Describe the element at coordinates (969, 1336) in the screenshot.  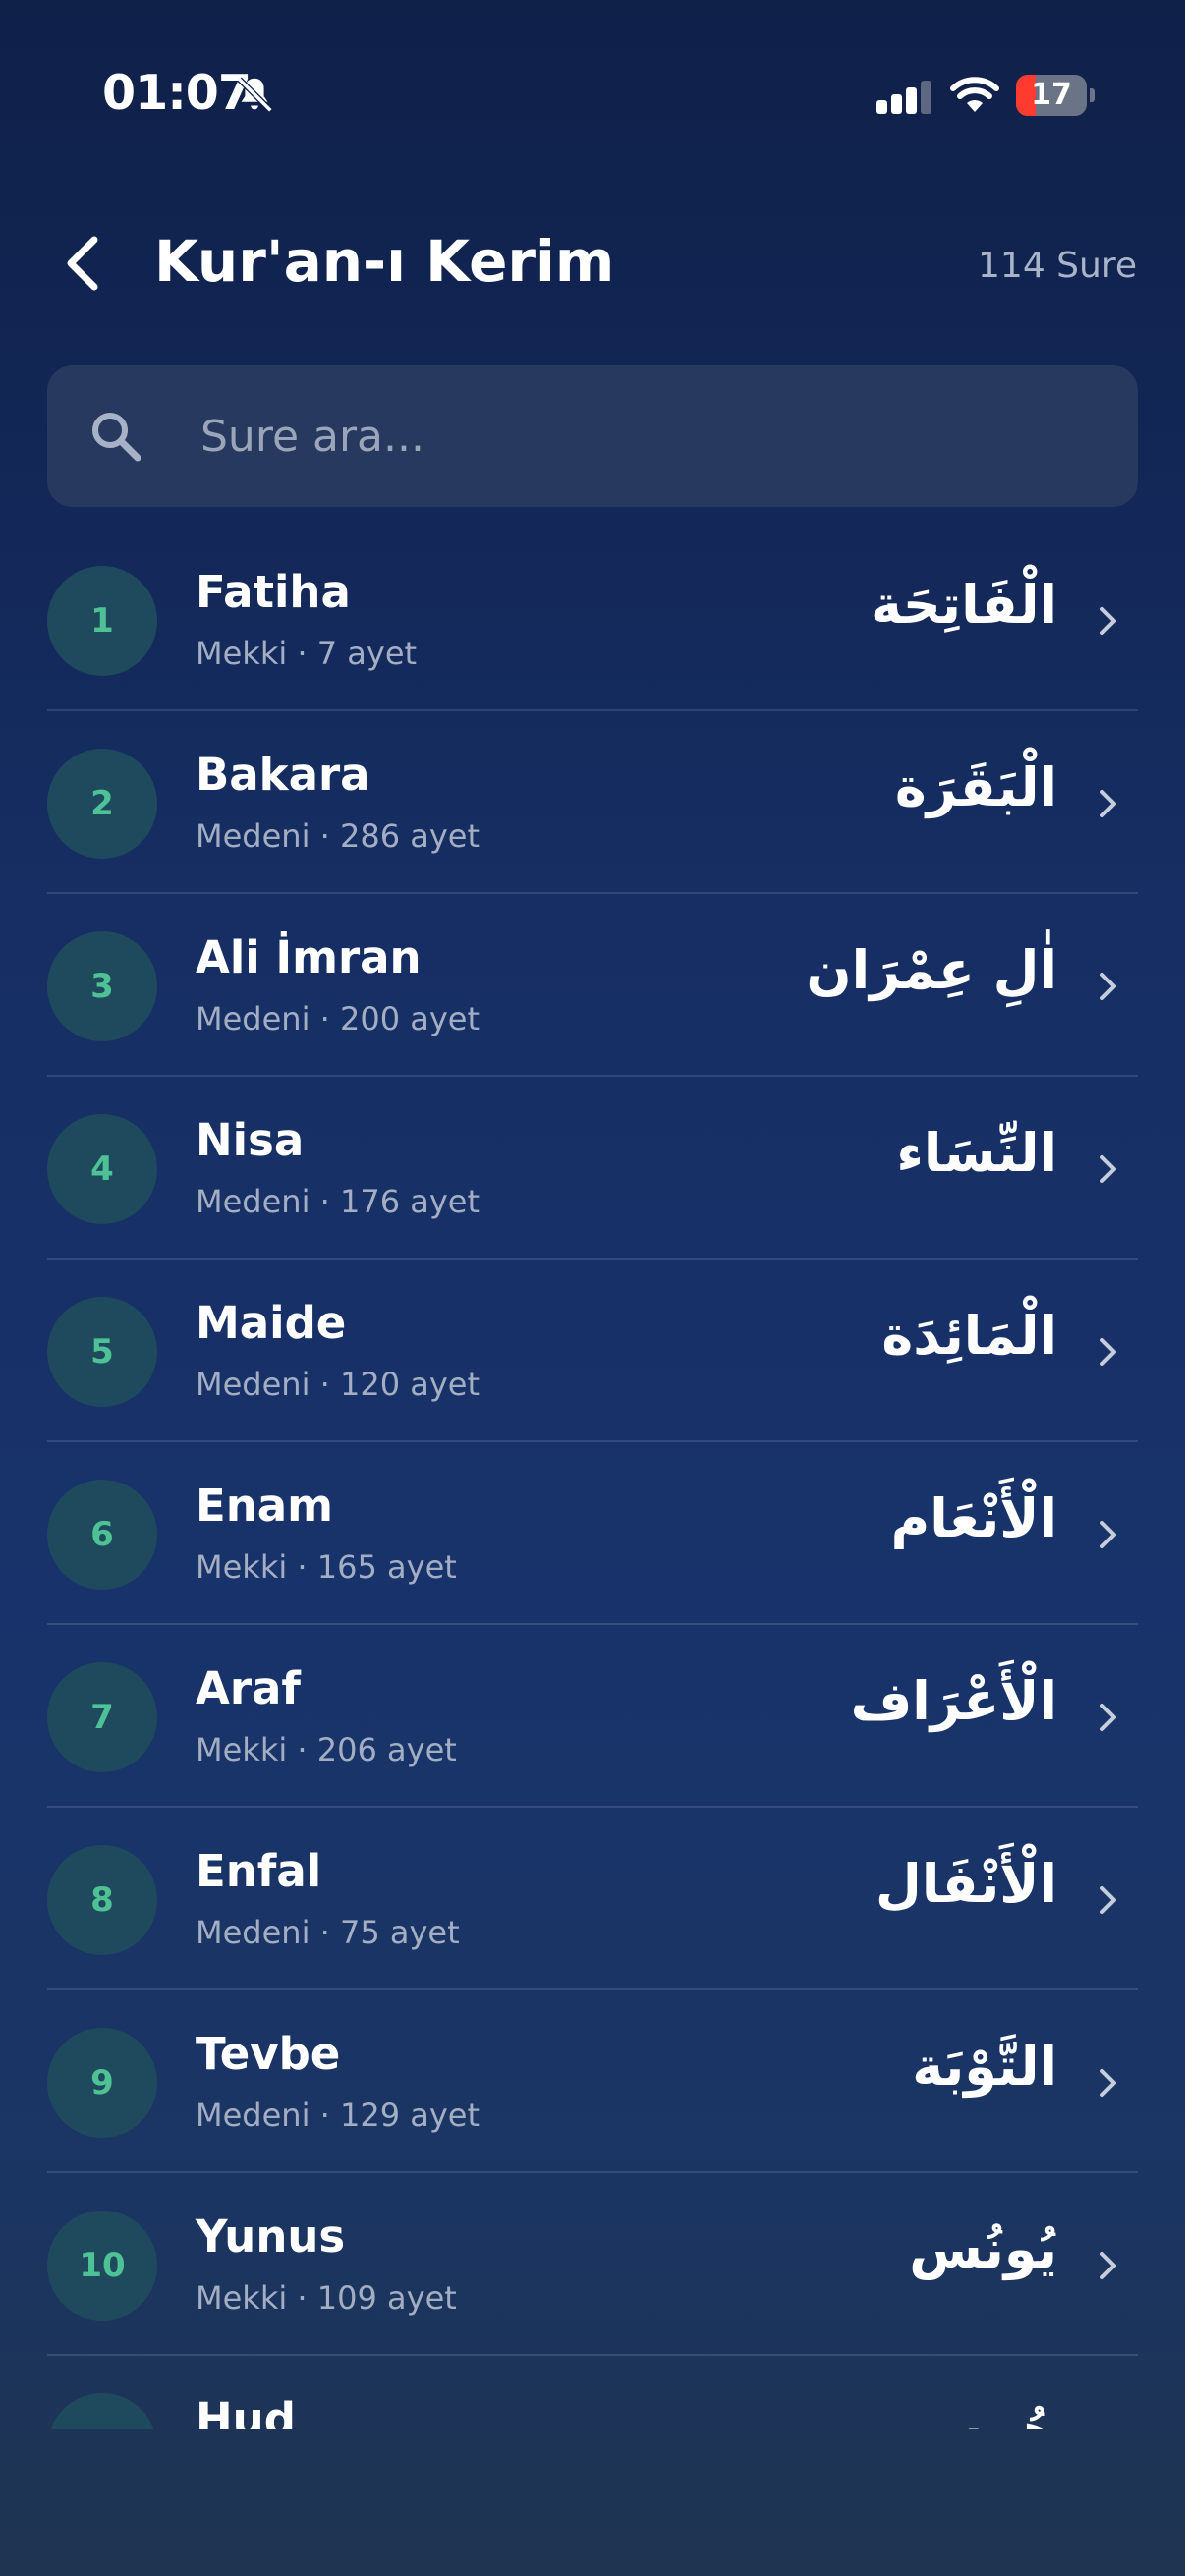
I see `surah-arabic-name: الْمَائِدَة` at that location.